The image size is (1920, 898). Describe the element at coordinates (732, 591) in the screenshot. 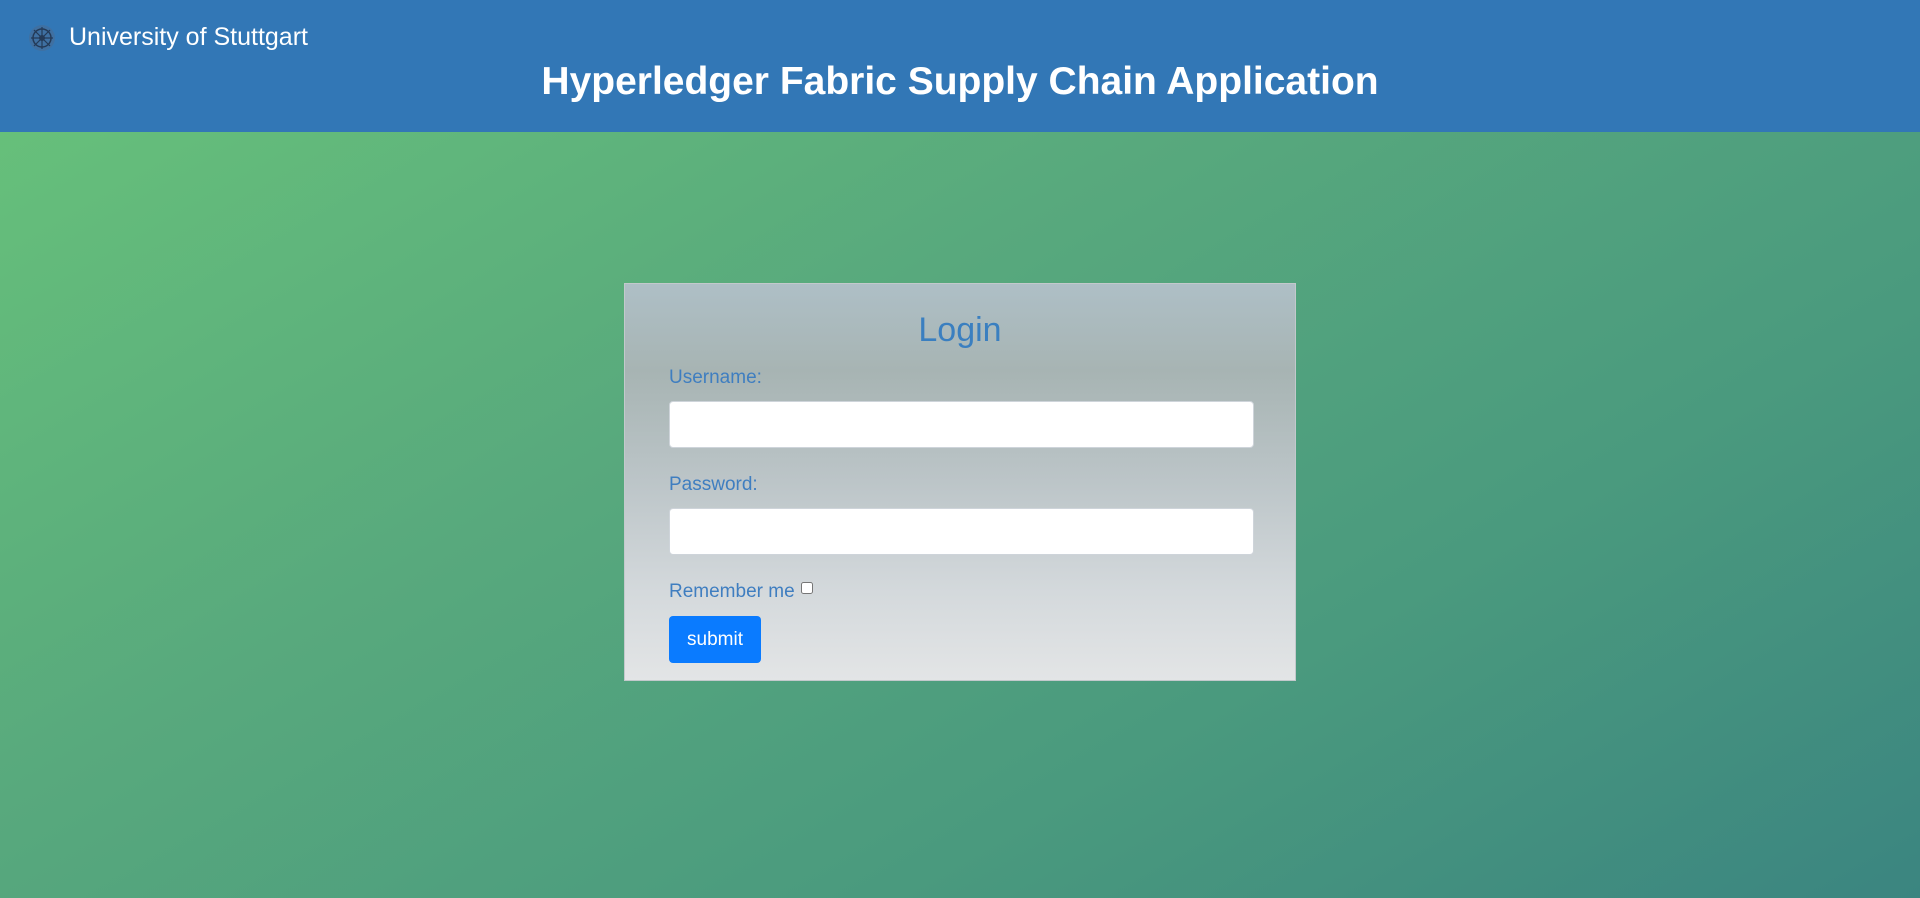

I see `remember-me-label: Remember me` at that location.